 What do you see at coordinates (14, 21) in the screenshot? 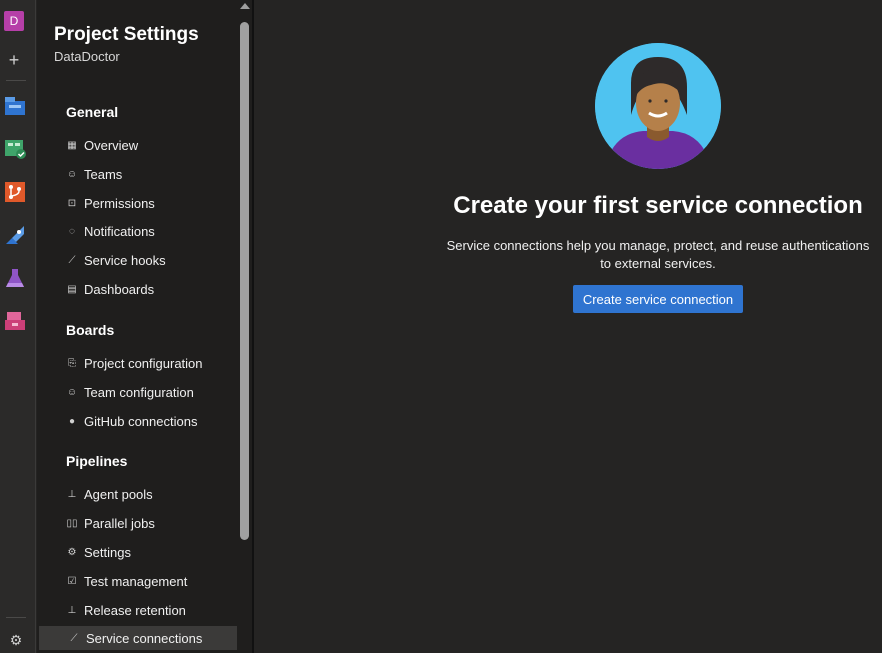
I see `org-avatar: D` at bounding box center [14, 21].